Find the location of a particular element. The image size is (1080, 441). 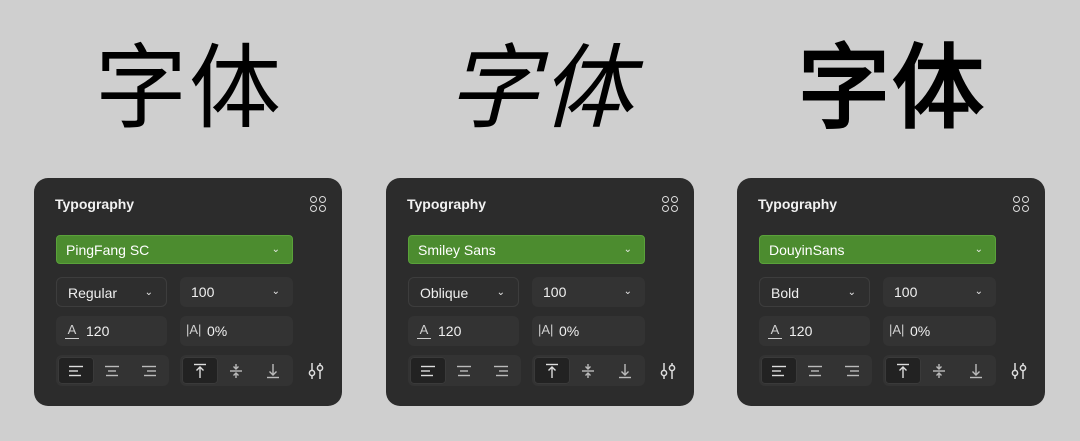

font-style-select: Regular ⌄ is located at coordinates (111, 292).